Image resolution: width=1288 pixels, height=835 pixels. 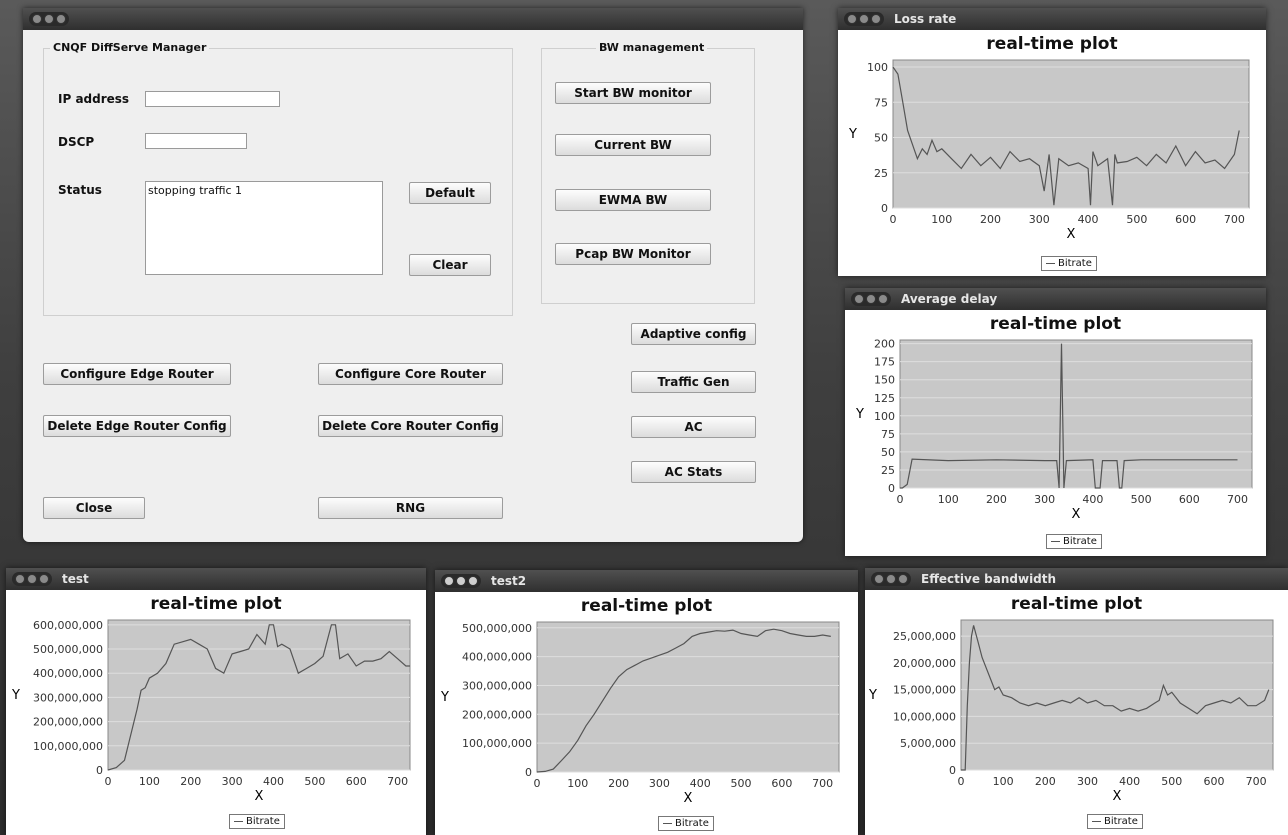 What do you see at coordinates (94, 508) in the screenshot?
I see `close-button: Close` at bounding box center [94, 508].